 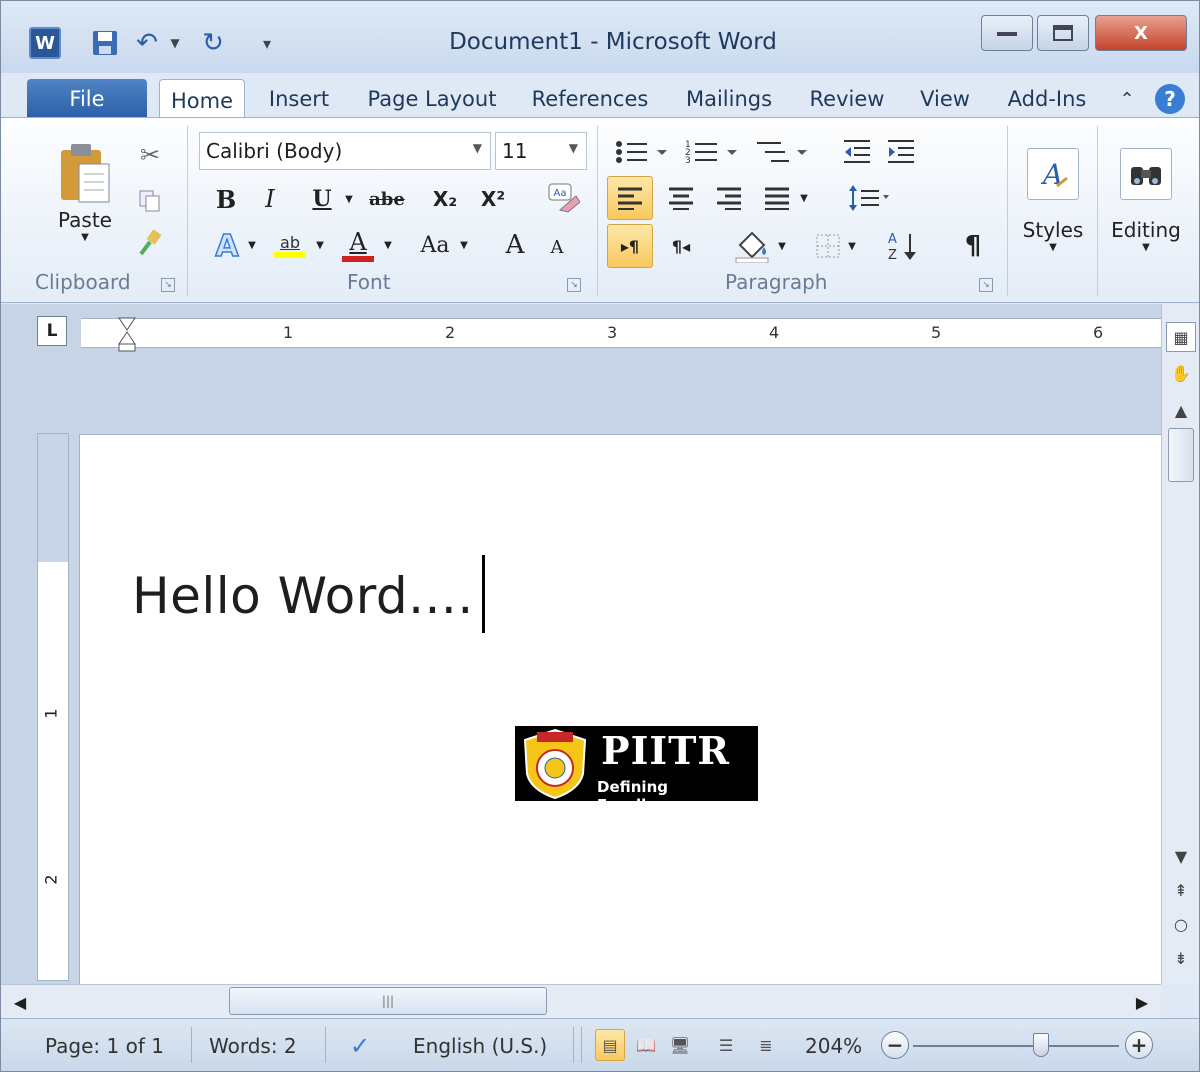 What do you see at coordinates (432, 99) in the screenshot?
I see `tab-page-layout: Page Layout` at bounding box center [432, 99].